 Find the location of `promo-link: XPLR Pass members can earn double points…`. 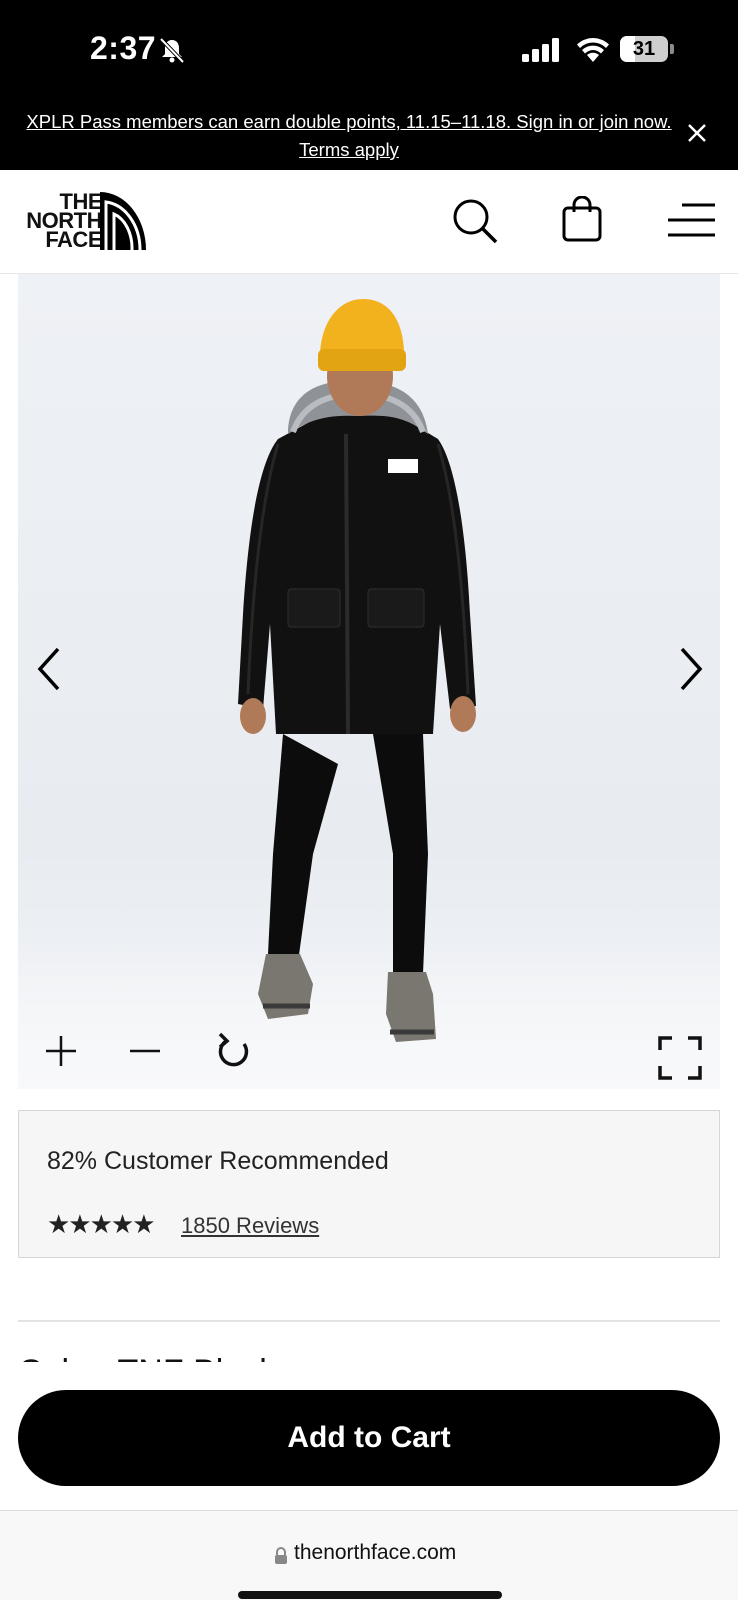

promo-link: XPLR Pass members can earn double points… is located at coordinates (349, 136).